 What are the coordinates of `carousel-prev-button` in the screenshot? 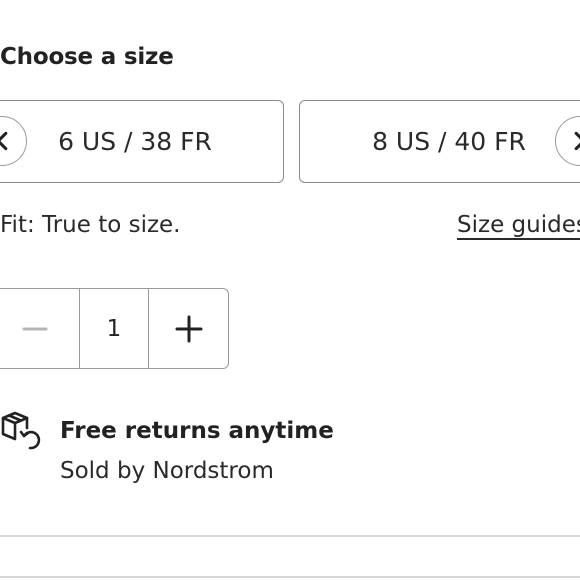 It's located at (13, 141).